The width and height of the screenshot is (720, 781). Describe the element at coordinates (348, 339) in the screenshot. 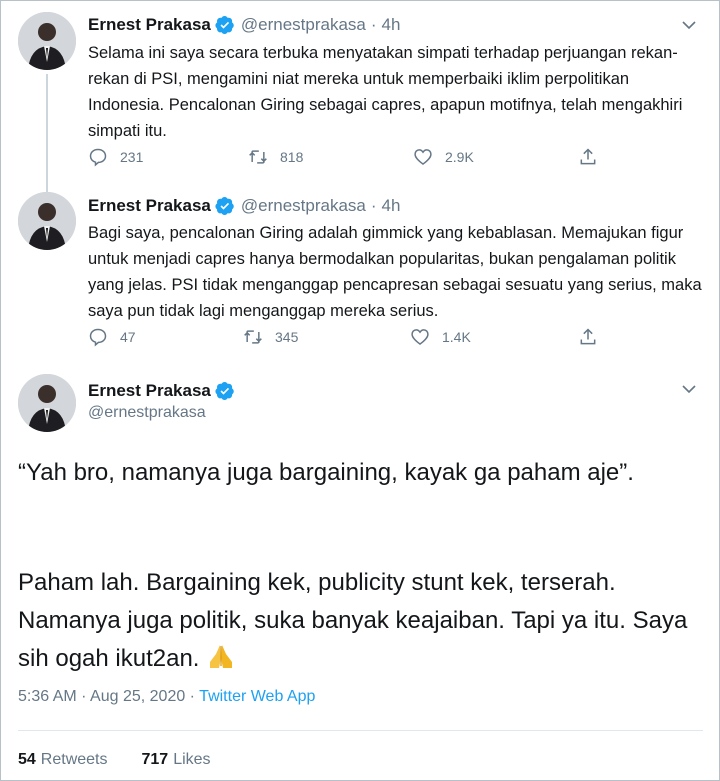

I see `tweet-actions: 47 345 1.4K` at that location.